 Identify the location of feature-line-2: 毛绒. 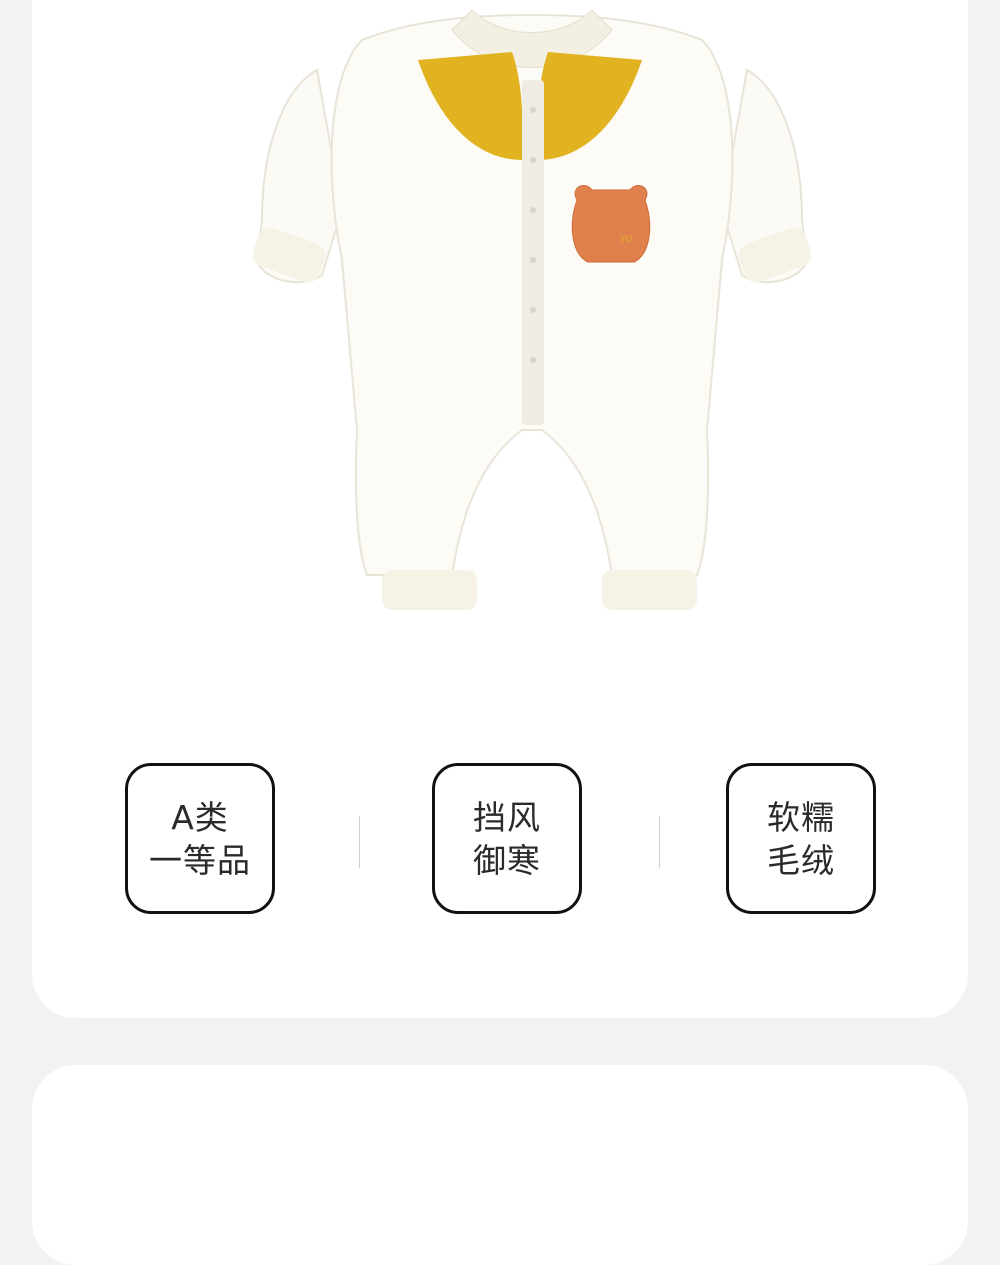
(801, 860).